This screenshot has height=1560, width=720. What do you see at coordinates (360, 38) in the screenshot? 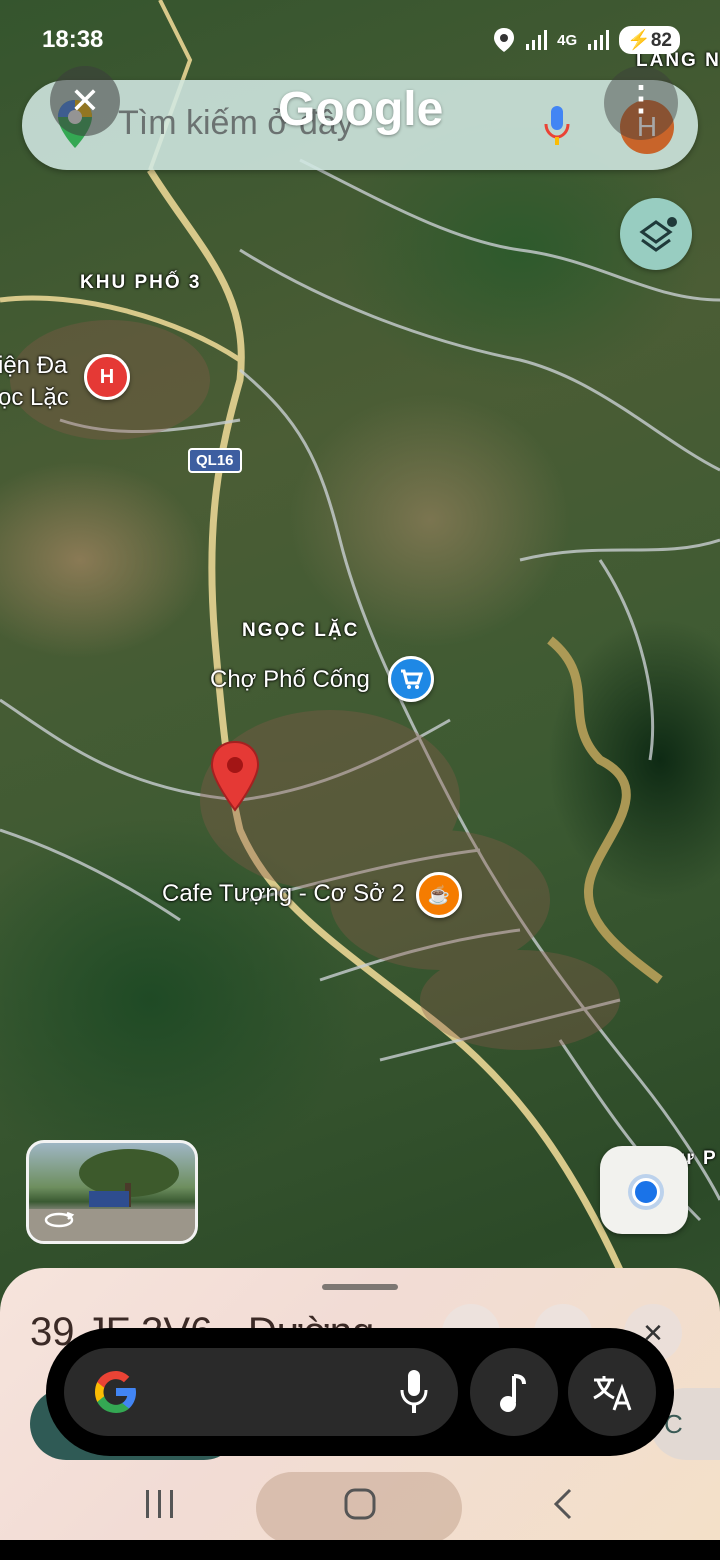
I see `status-bar: 18:38 4G ⚡82` at bounding box center [360, 38].